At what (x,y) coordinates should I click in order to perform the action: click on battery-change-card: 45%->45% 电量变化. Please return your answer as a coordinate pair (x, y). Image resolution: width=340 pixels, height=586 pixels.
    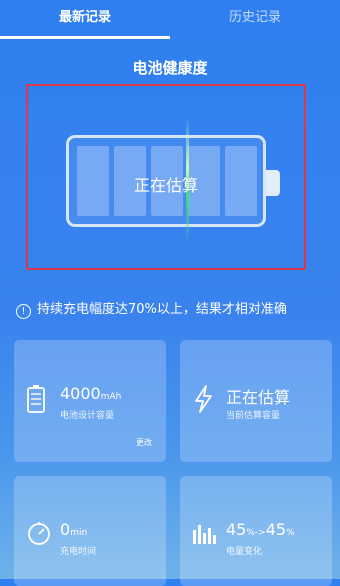
    Looking at the image, I should click on (256, 531).